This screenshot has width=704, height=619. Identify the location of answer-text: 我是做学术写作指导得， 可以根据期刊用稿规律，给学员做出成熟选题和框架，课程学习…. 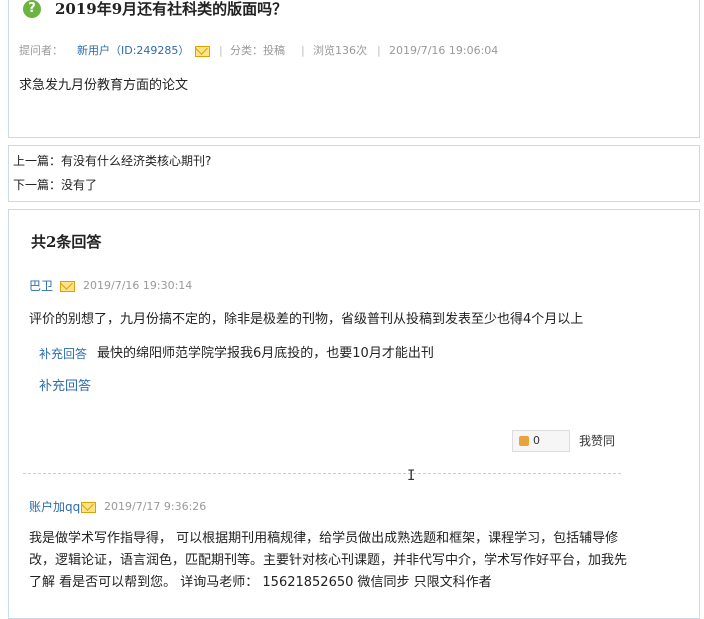
(328, 560).